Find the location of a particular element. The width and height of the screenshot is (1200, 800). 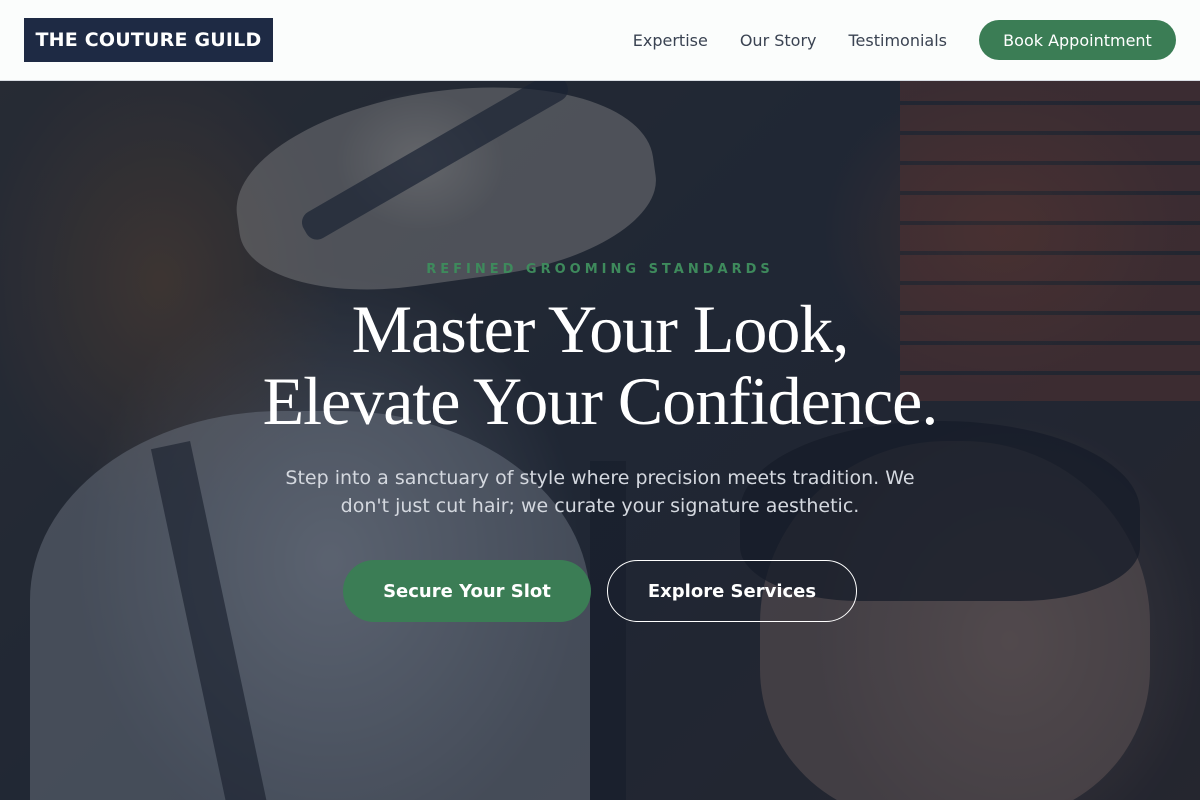

hero-eyebrow: REFINED GROOMING STANDARDS is located at coordinates (600, 269).